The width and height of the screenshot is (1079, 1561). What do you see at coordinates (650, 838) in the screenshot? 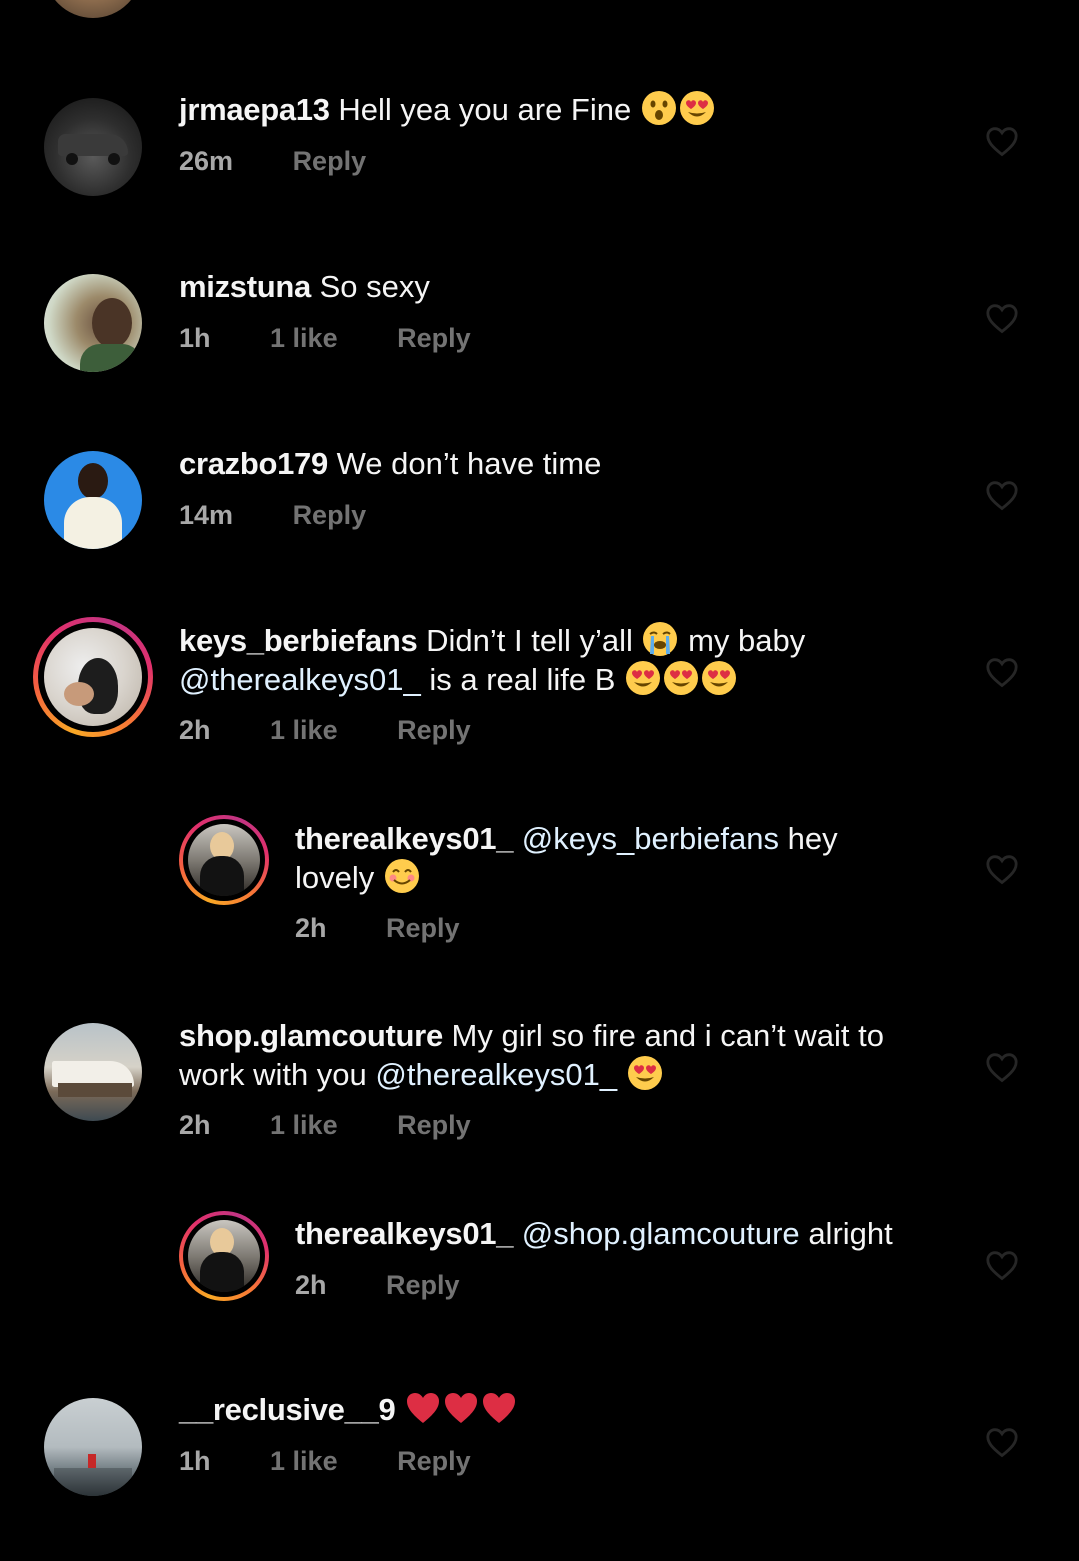
I see `mention-link: @keys_berbiefans` at bounding box center [650, 838].